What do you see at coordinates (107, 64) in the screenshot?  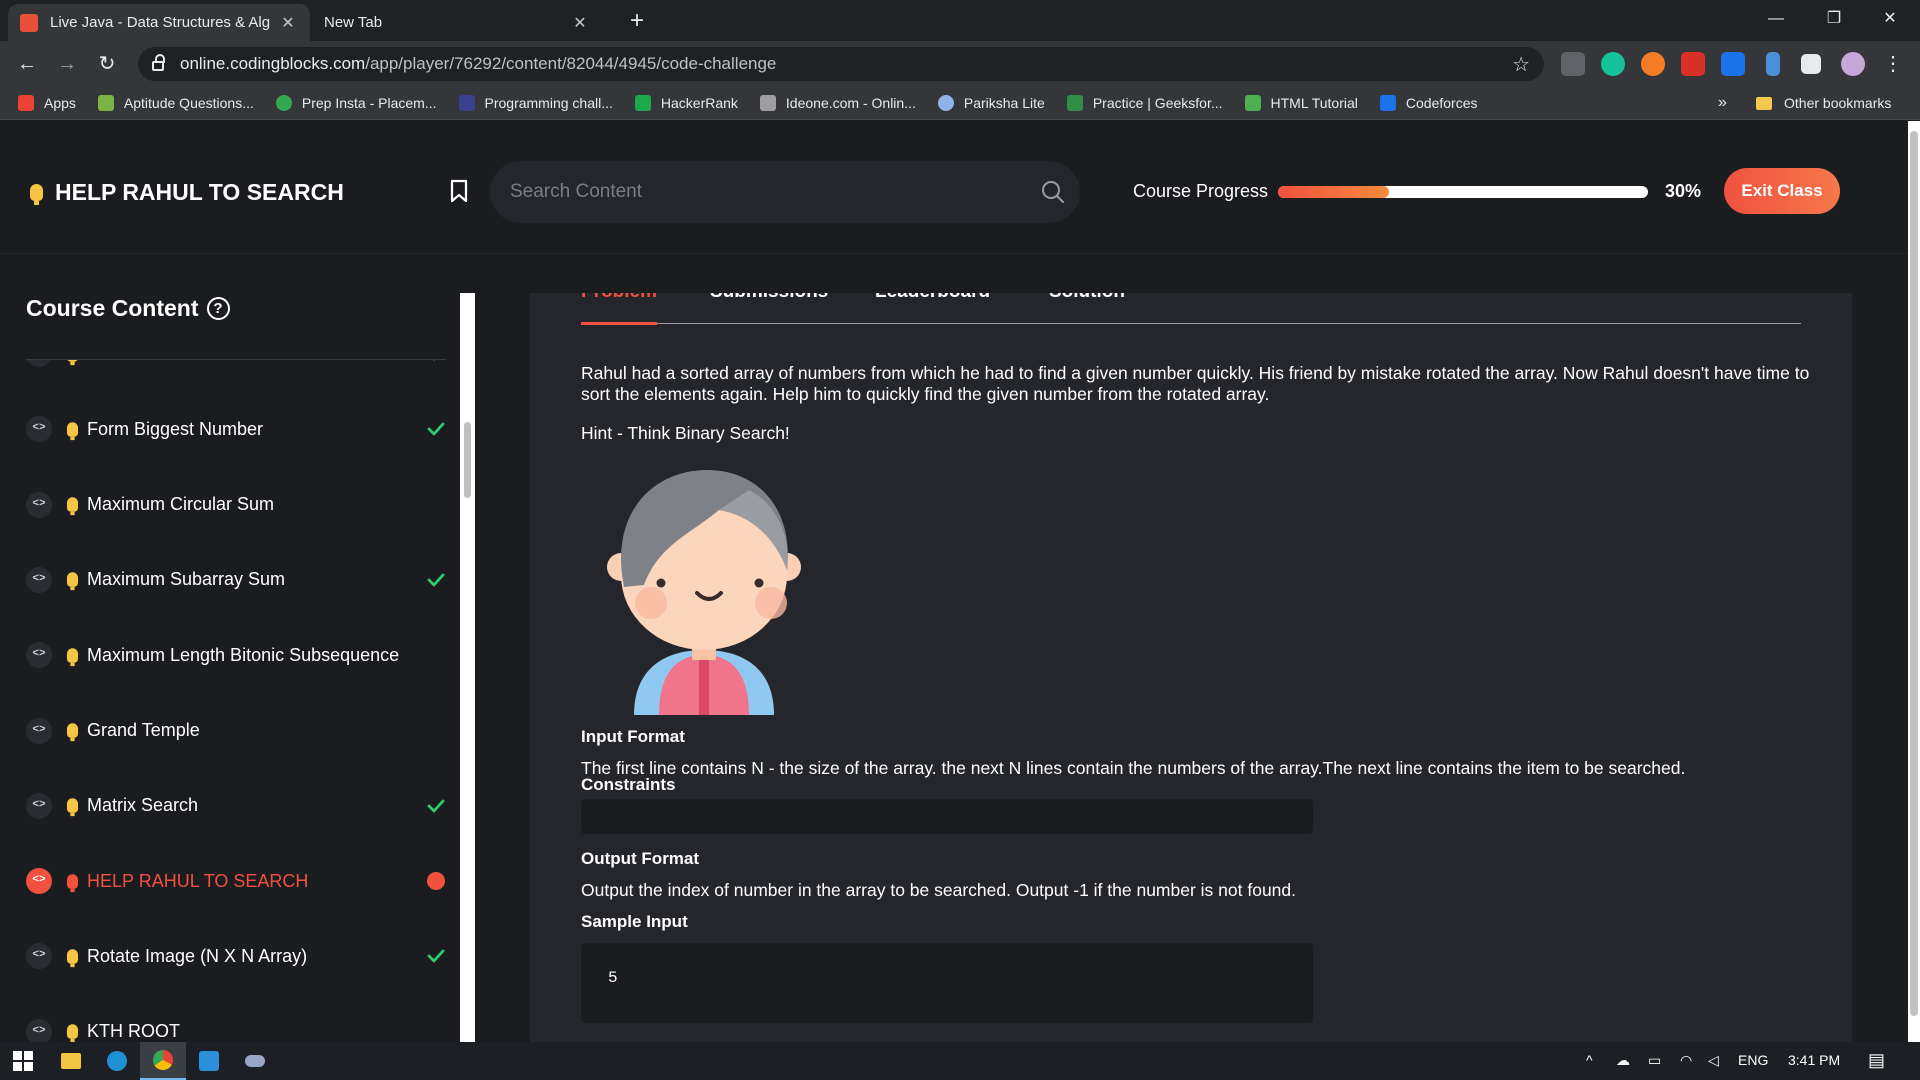 I see `reload-icon: ↻` at bounding box center [107, 64].